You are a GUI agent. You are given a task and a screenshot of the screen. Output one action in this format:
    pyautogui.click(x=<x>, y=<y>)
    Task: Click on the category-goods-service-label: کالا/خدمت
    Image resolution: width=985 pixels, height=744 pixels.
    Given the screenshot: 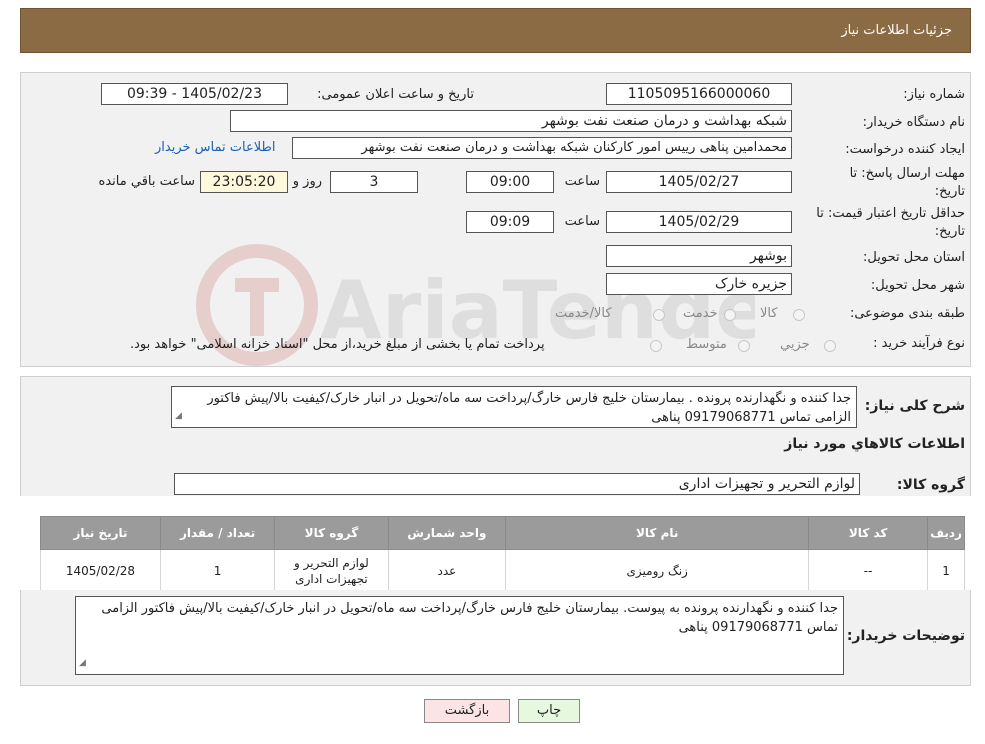 What is the action you would take?
    pyautogui.click(x=583, y=313)
    